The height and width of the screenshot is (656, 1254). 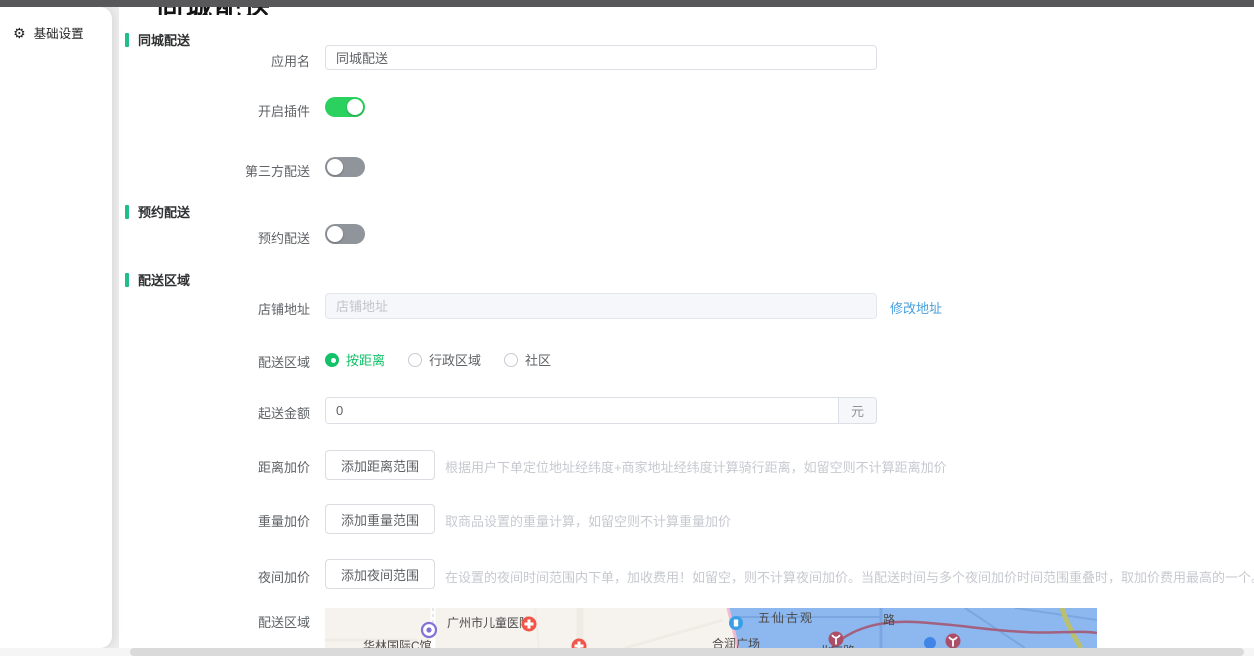 I want to click on booking-delivery-label: 预约配送, so click(x=283, y=238).